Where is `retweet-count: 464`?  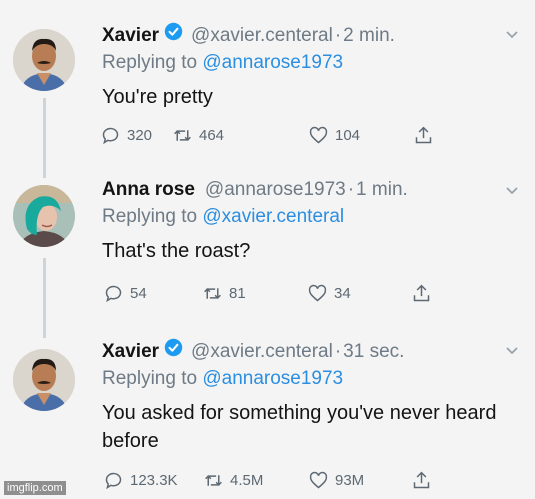
retweet-count: 464 is located at coordinates (212, 135).